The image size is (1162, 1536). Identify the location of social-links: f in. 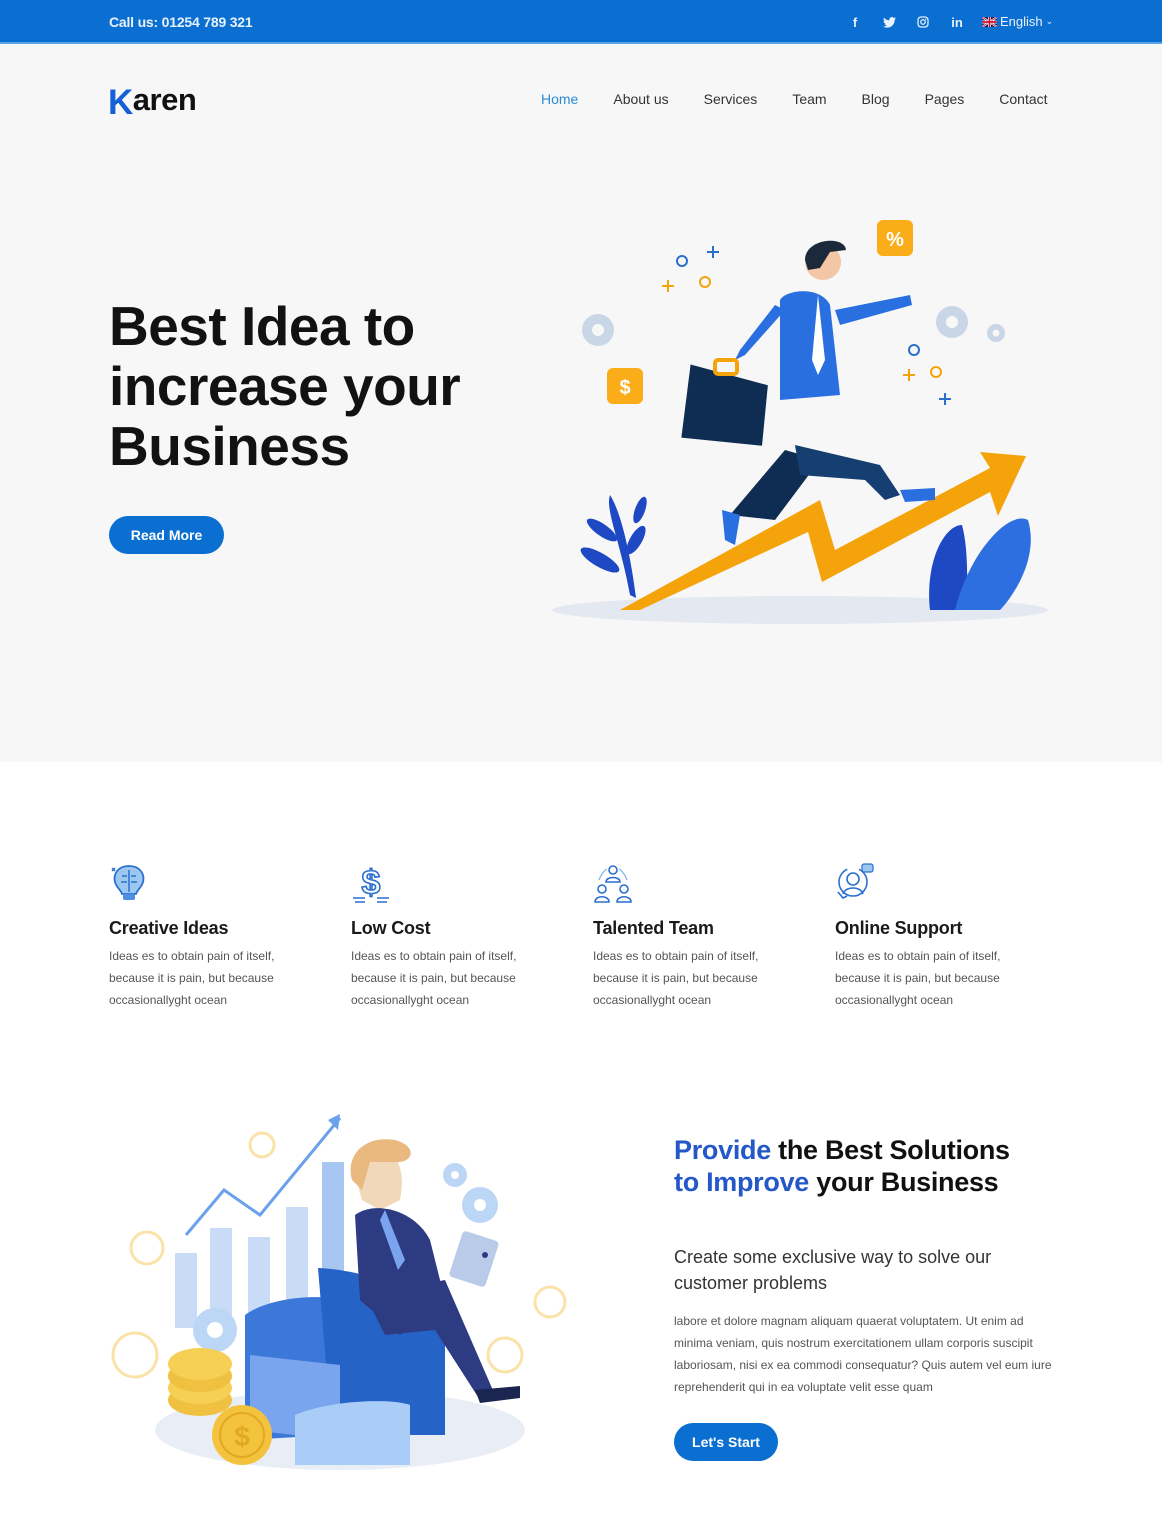
(906, 22).